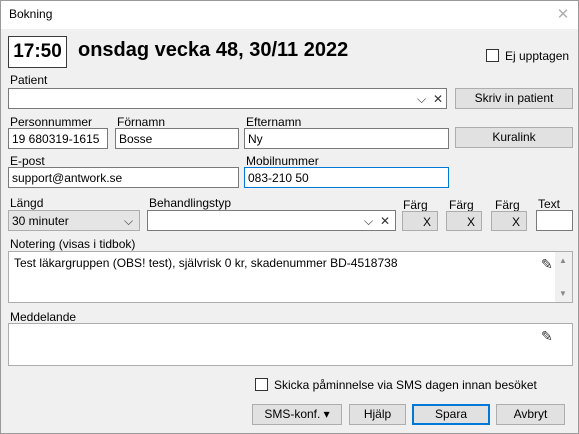 This screenshot has height=434, width=579. What do you see at coordinates (563, 15) in the screenshot?
I see `close-icon: ✕` at bounding box center [563, 15].